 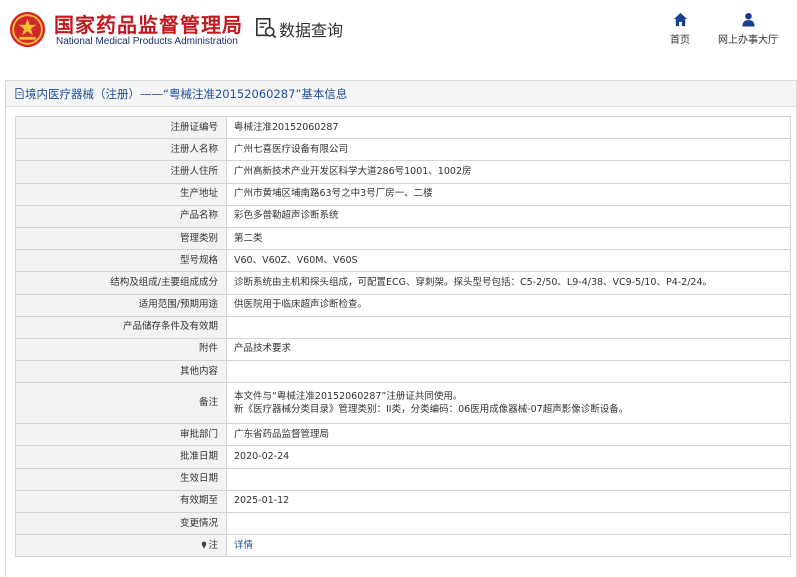 I want to click on field-label: 注册证编号, so click(x=121, y=127).